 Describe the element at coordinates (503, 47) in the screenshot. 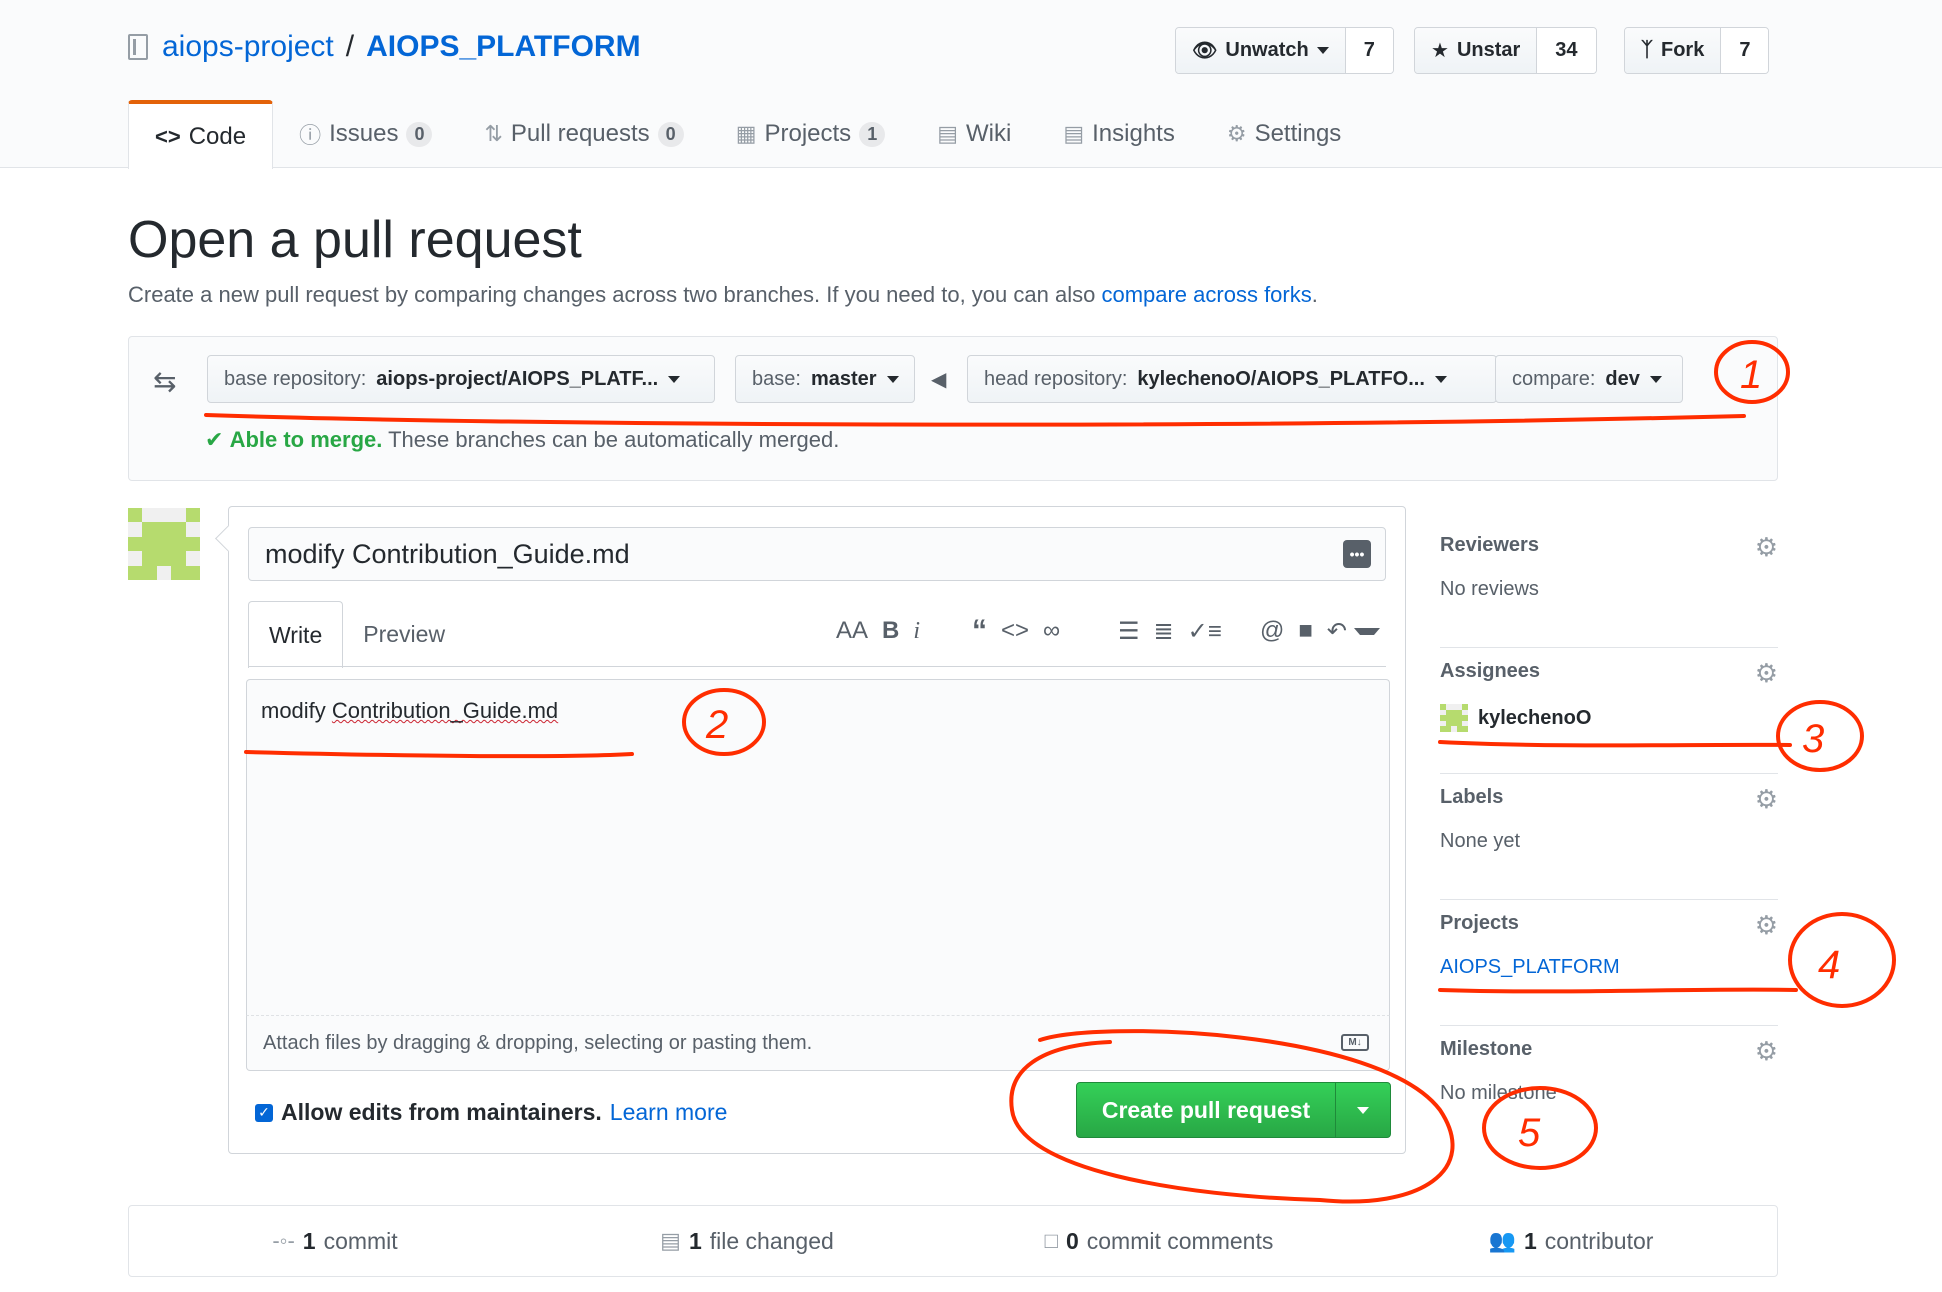

I see `repo-name-link: AIOPS_PLATFORM` at that location.